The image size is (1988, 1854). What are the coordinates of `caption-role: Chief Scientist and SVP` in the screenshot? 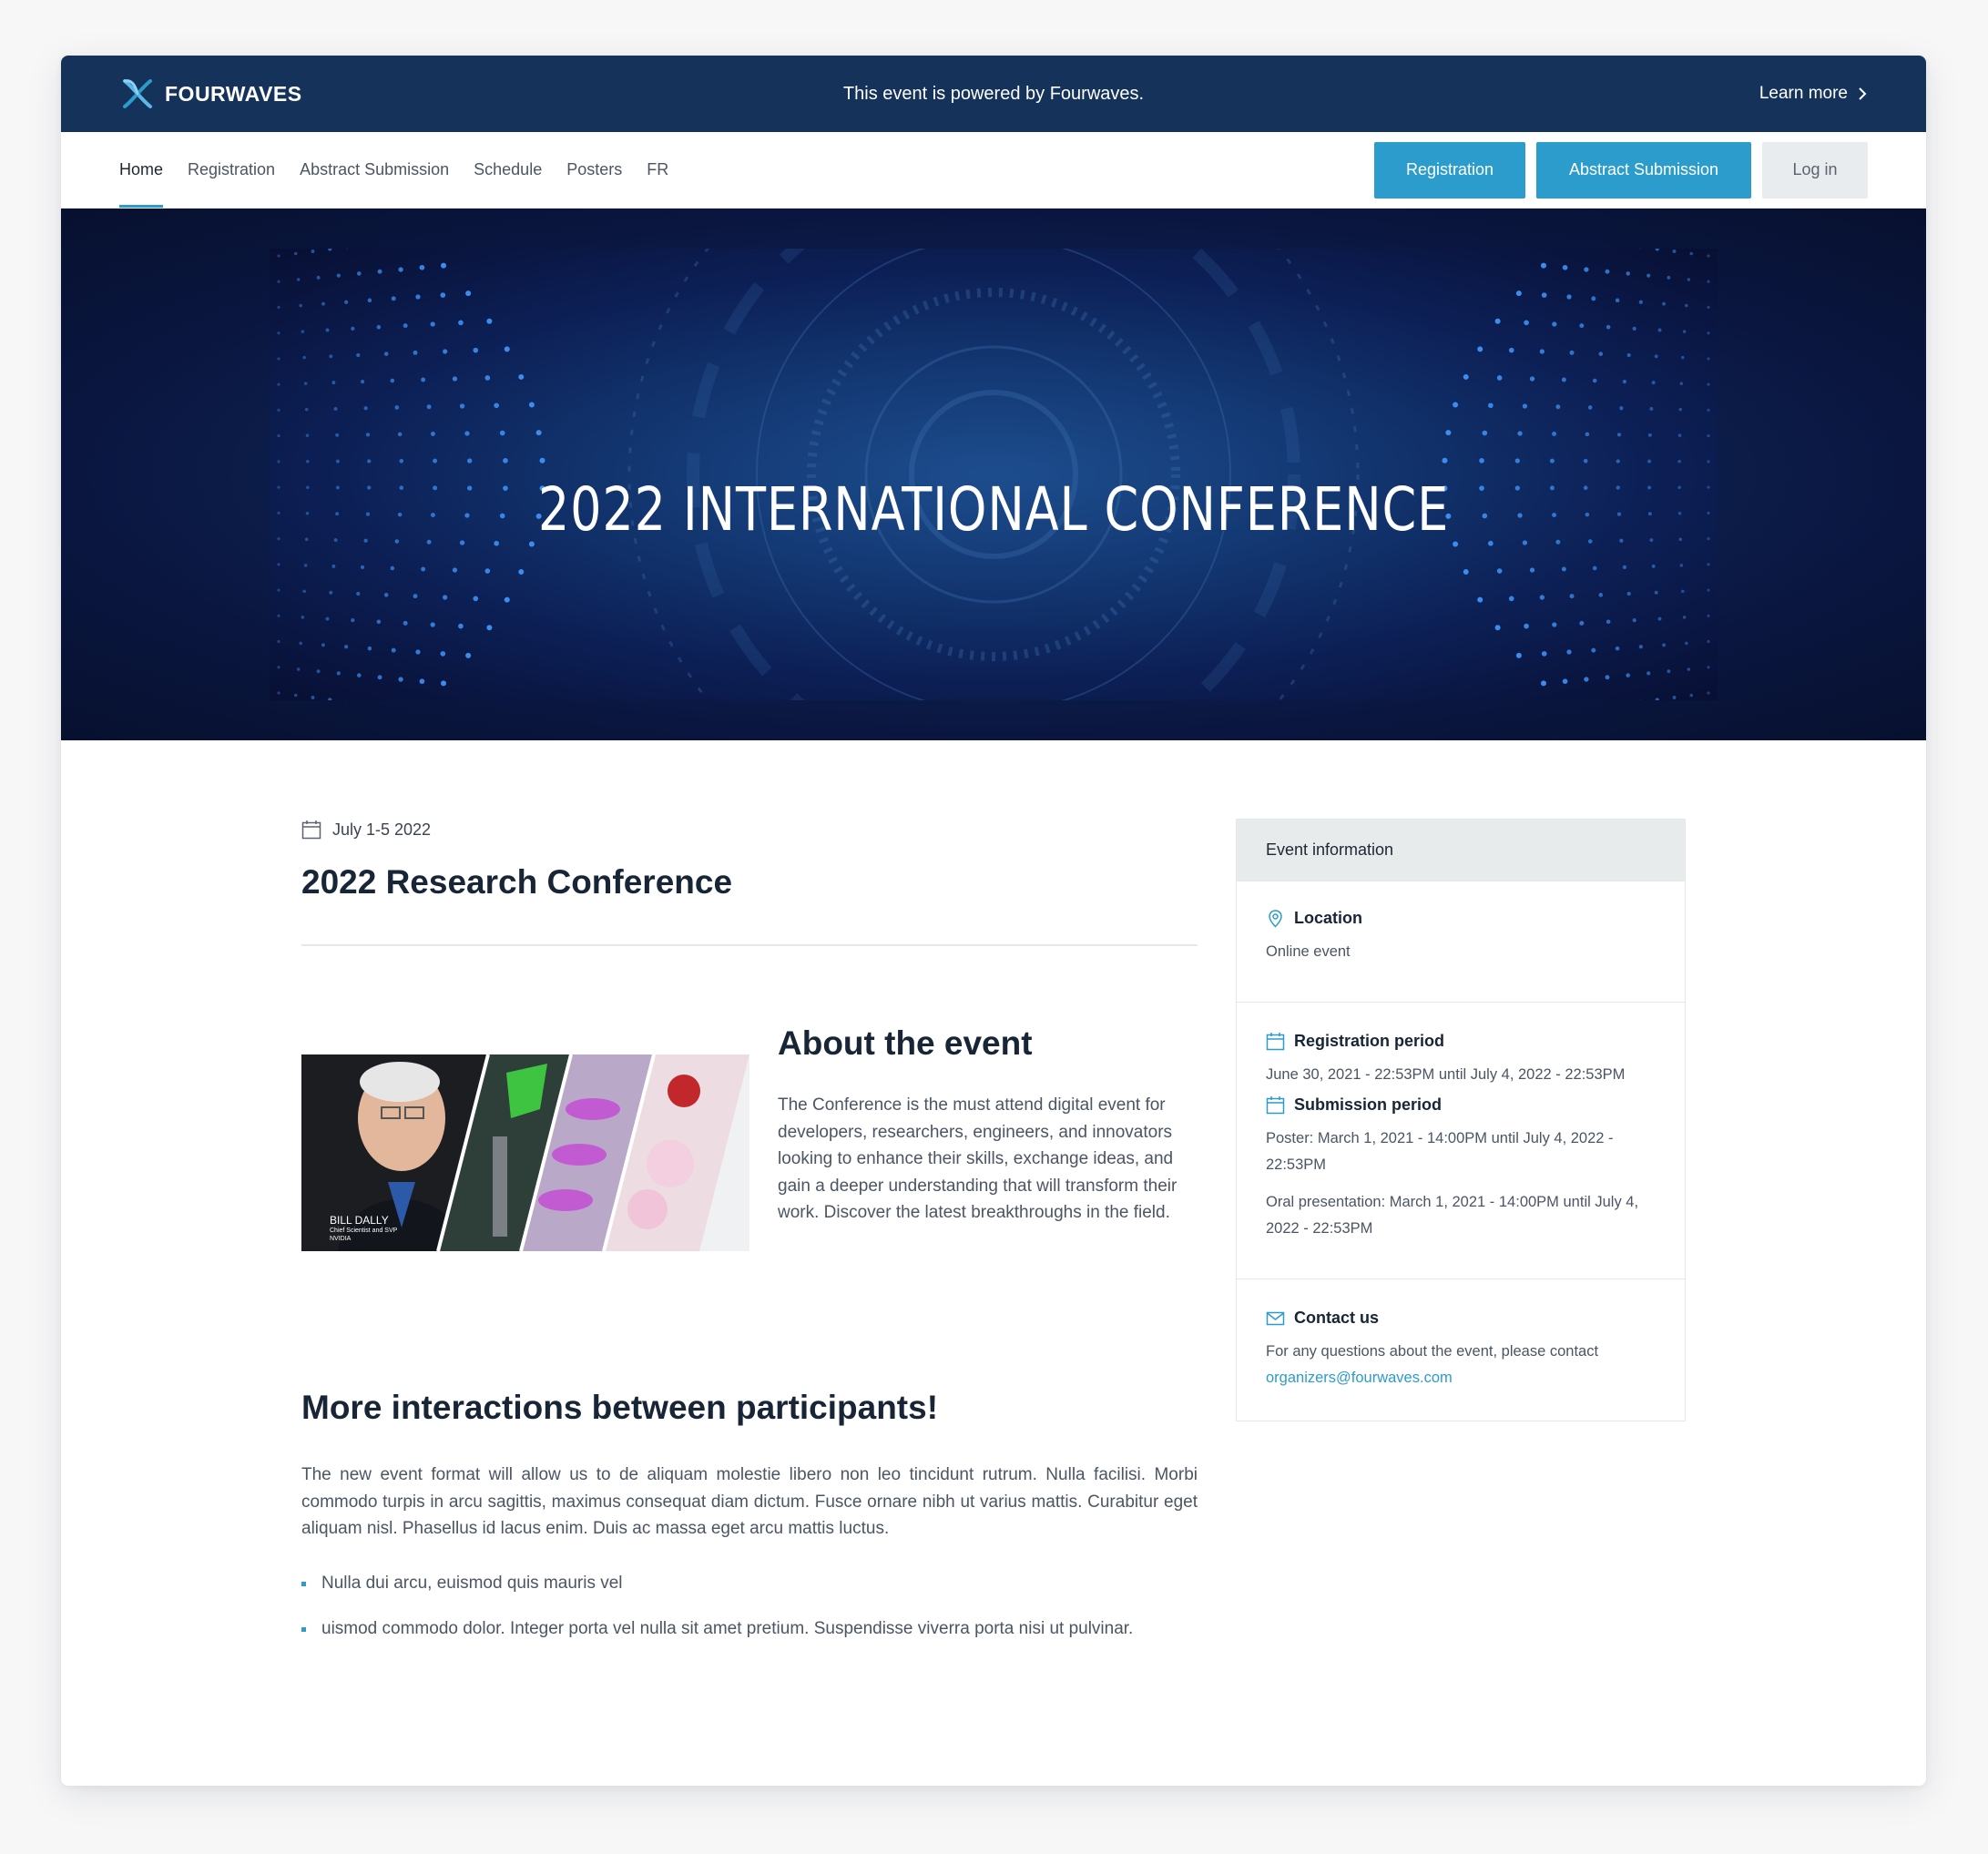 It's located at (364, 1231).